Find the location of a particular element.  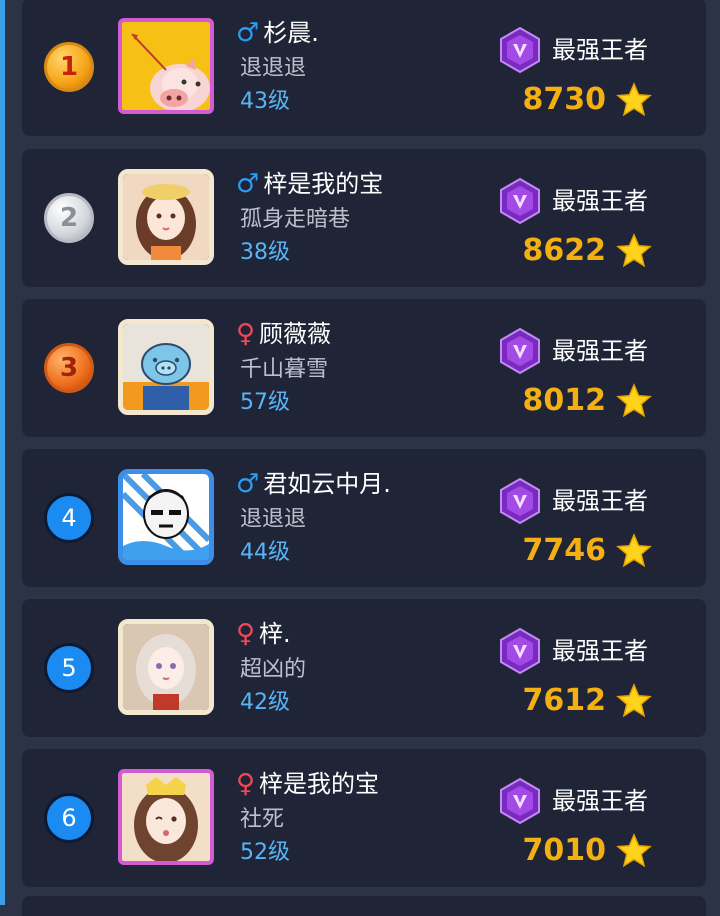

rank-circle-icon: 6 is located at coordinates (69, 818).